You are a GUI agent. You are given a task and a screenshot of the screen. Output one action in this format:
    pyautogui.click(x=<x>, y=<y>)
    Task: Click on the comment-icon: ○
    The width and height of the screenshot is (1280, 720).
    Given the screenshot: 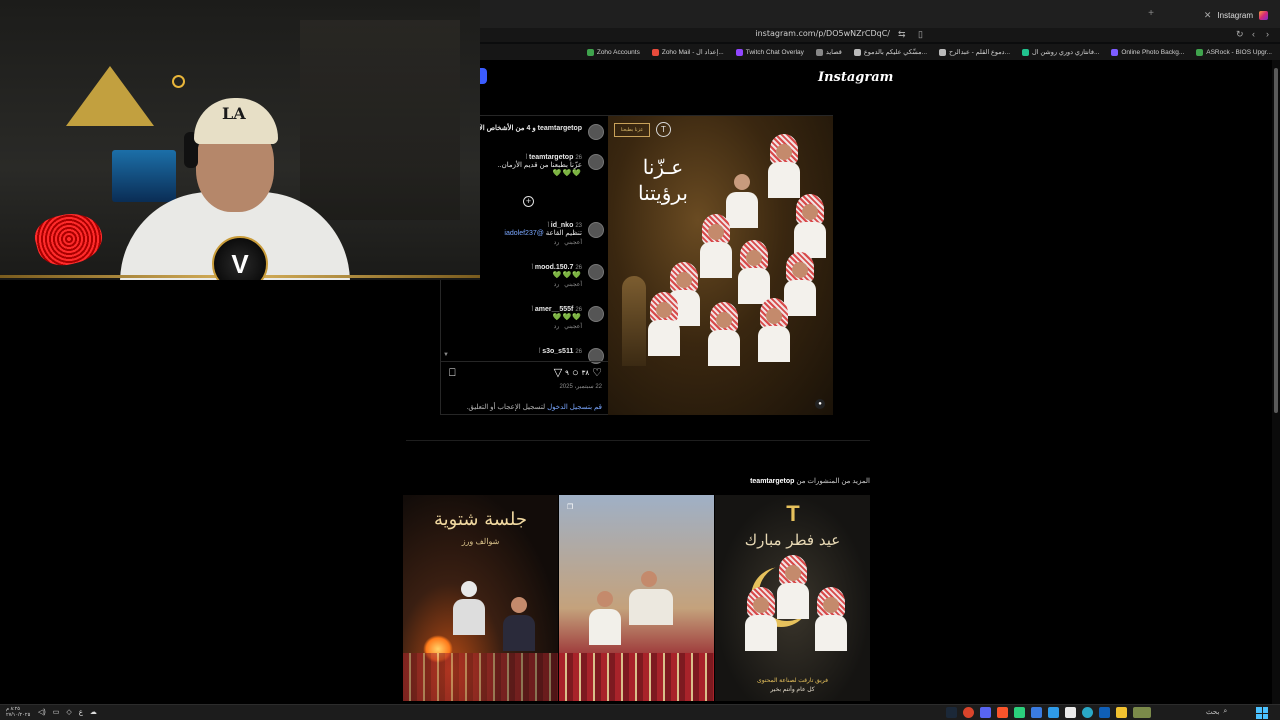 What is the action you would take?
    pyautogui.click(x=575, y=373)
    